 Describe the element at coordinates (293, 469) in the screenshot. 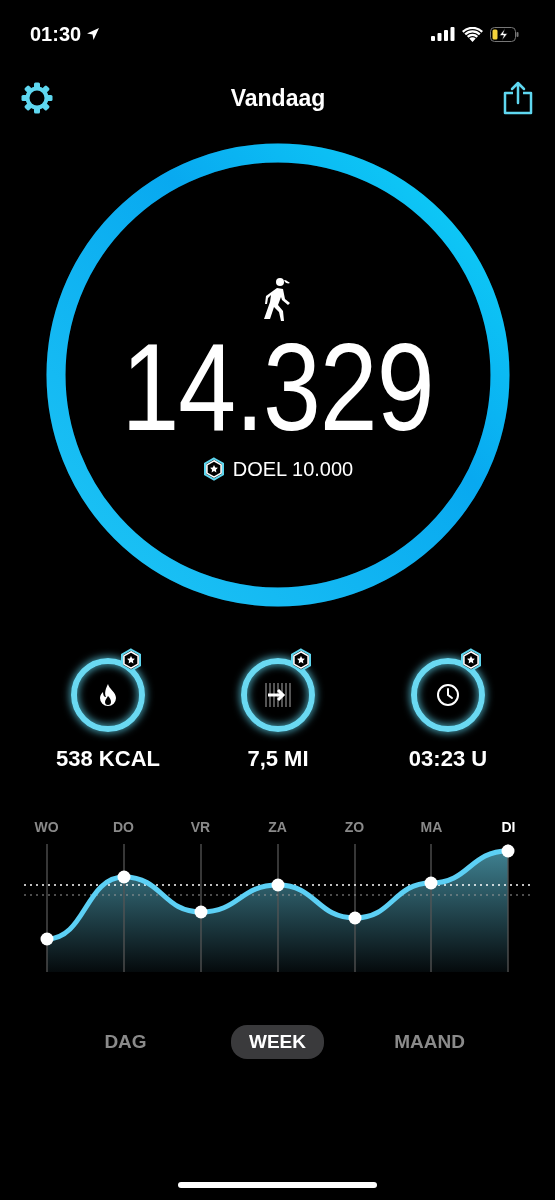

I see `step-goal: DOEL 10.000` at that location.